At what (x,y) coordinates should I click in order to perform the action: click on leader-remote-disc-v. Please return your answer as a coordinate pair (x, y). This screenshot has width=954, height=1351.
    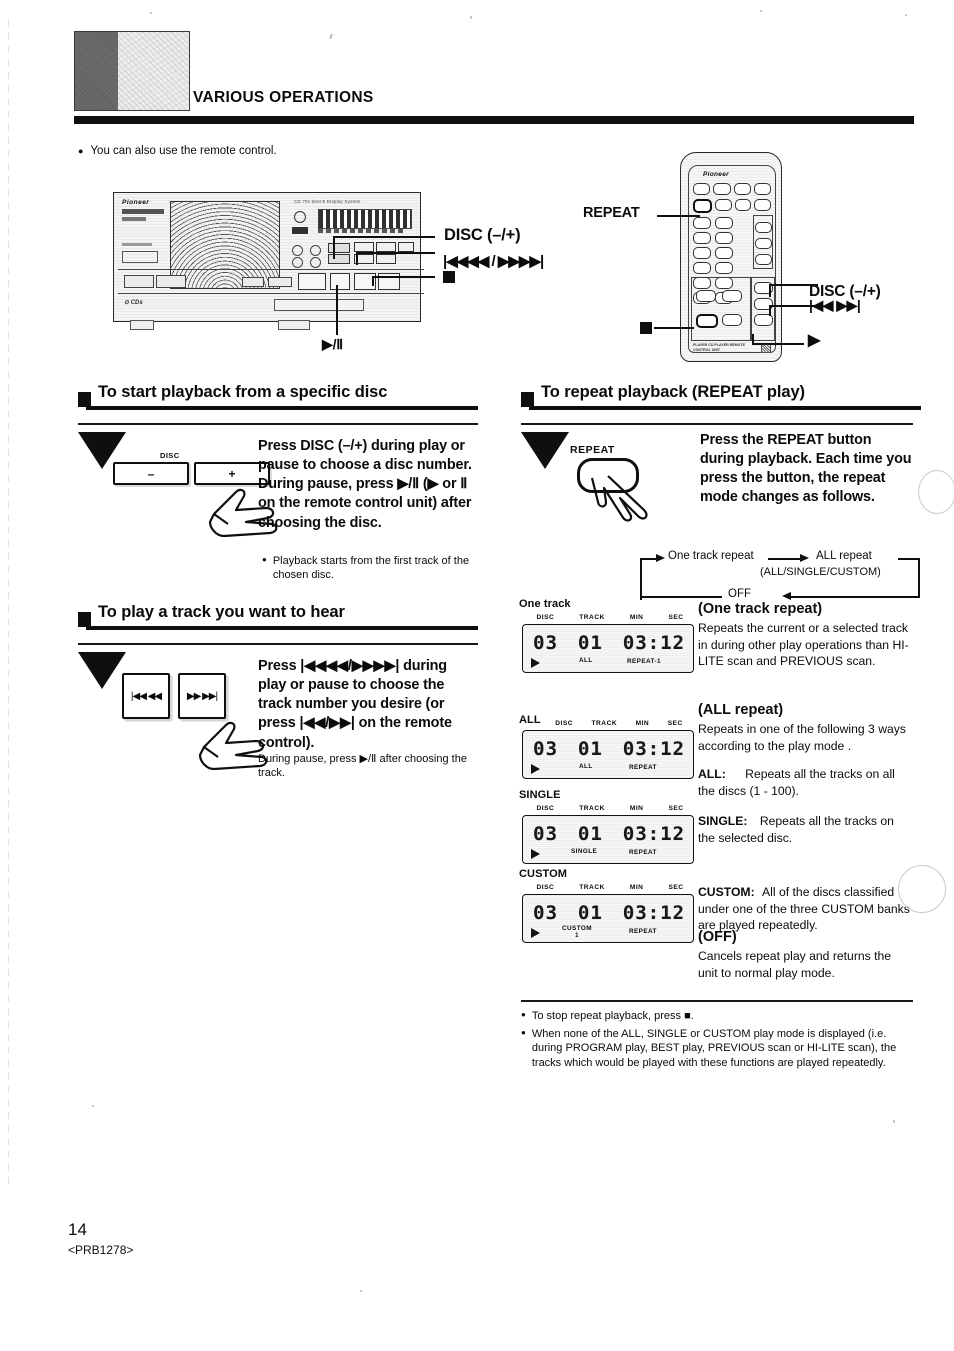
    Looking at the image, I should click on (770, 291).